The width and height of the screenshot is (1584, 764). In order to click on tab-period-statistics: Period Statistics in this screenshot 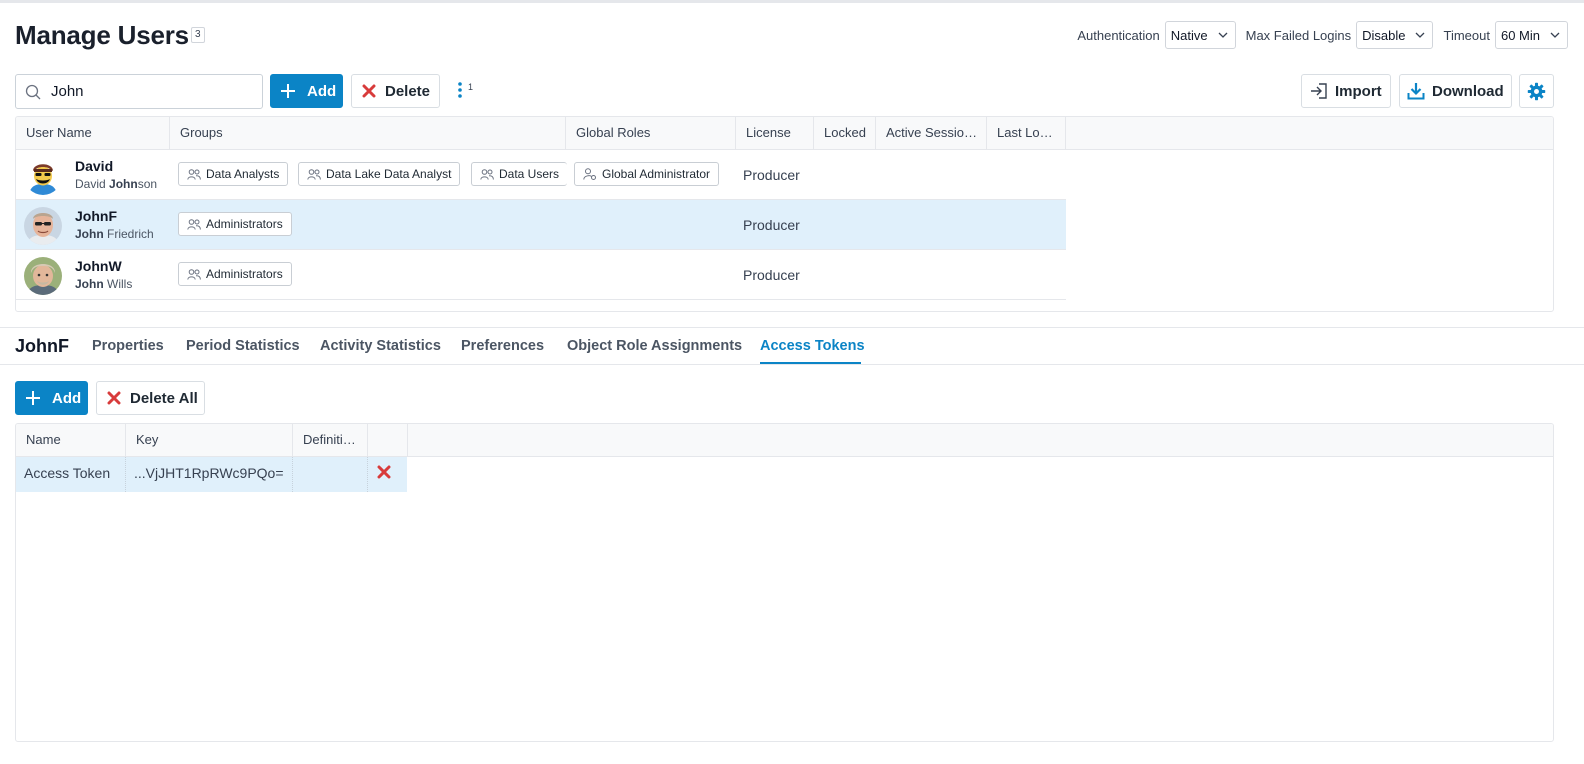, I will do `click(243, 346)`.